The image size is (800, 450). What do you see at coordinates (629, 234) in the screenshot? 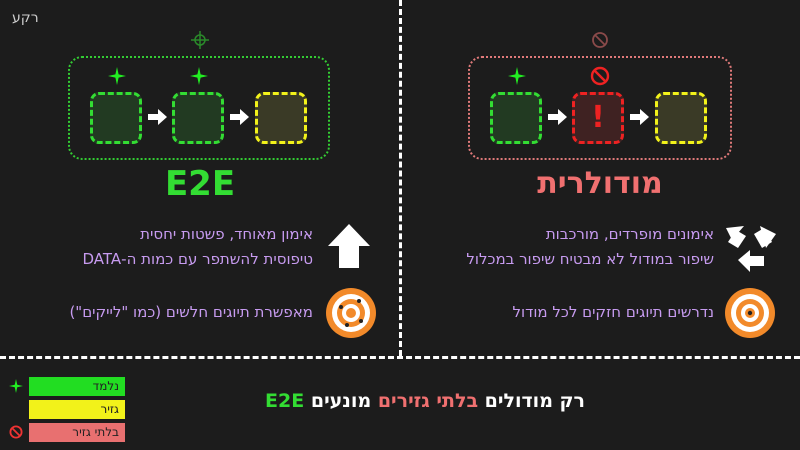
I see `modular-desc-line1: אימונים מופרדים, מורכבות` at bounding box center [629, 234].